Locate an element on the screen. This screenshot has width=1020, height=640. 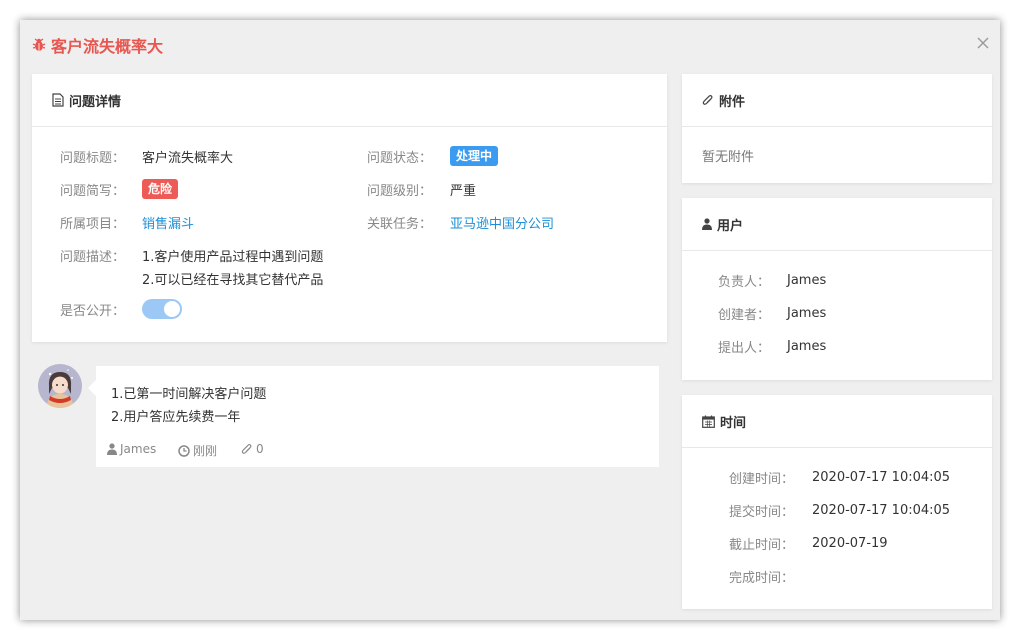
task-label: 关联任务： is located at coordinates (400, 224).